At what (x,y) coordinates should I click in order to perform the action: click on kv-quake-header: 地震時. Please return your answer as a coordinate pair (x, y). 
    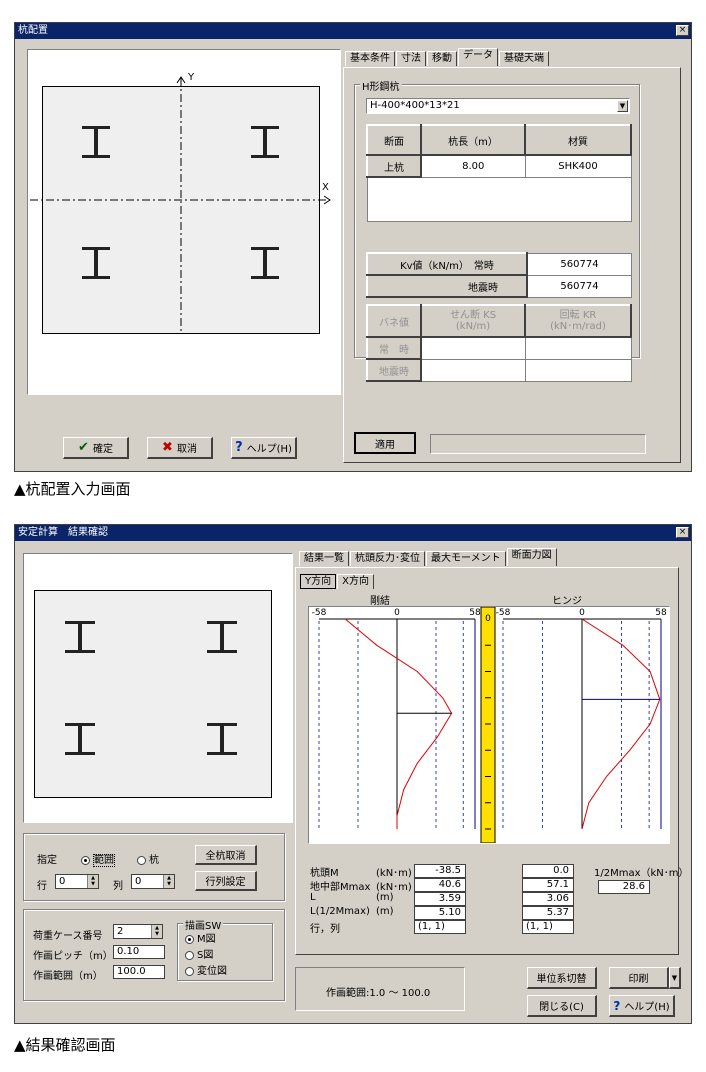
    Looking at the image, I should click on (447, 286).